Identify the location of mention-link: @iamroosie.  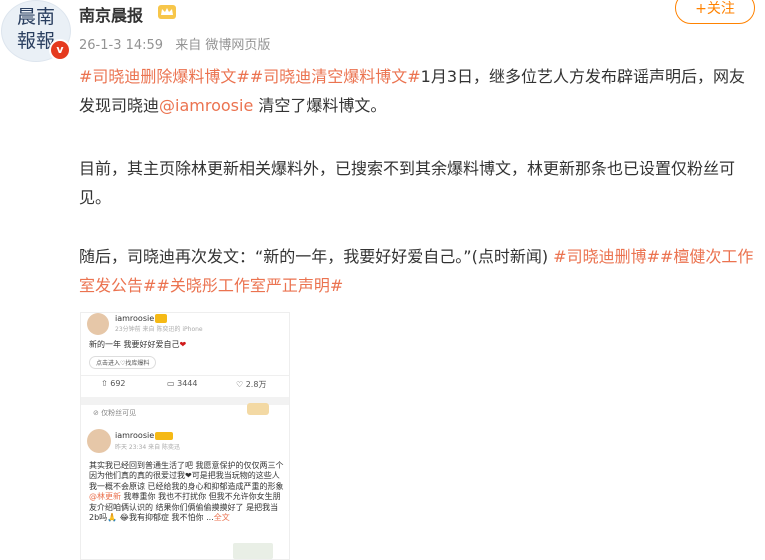
(206, 105).